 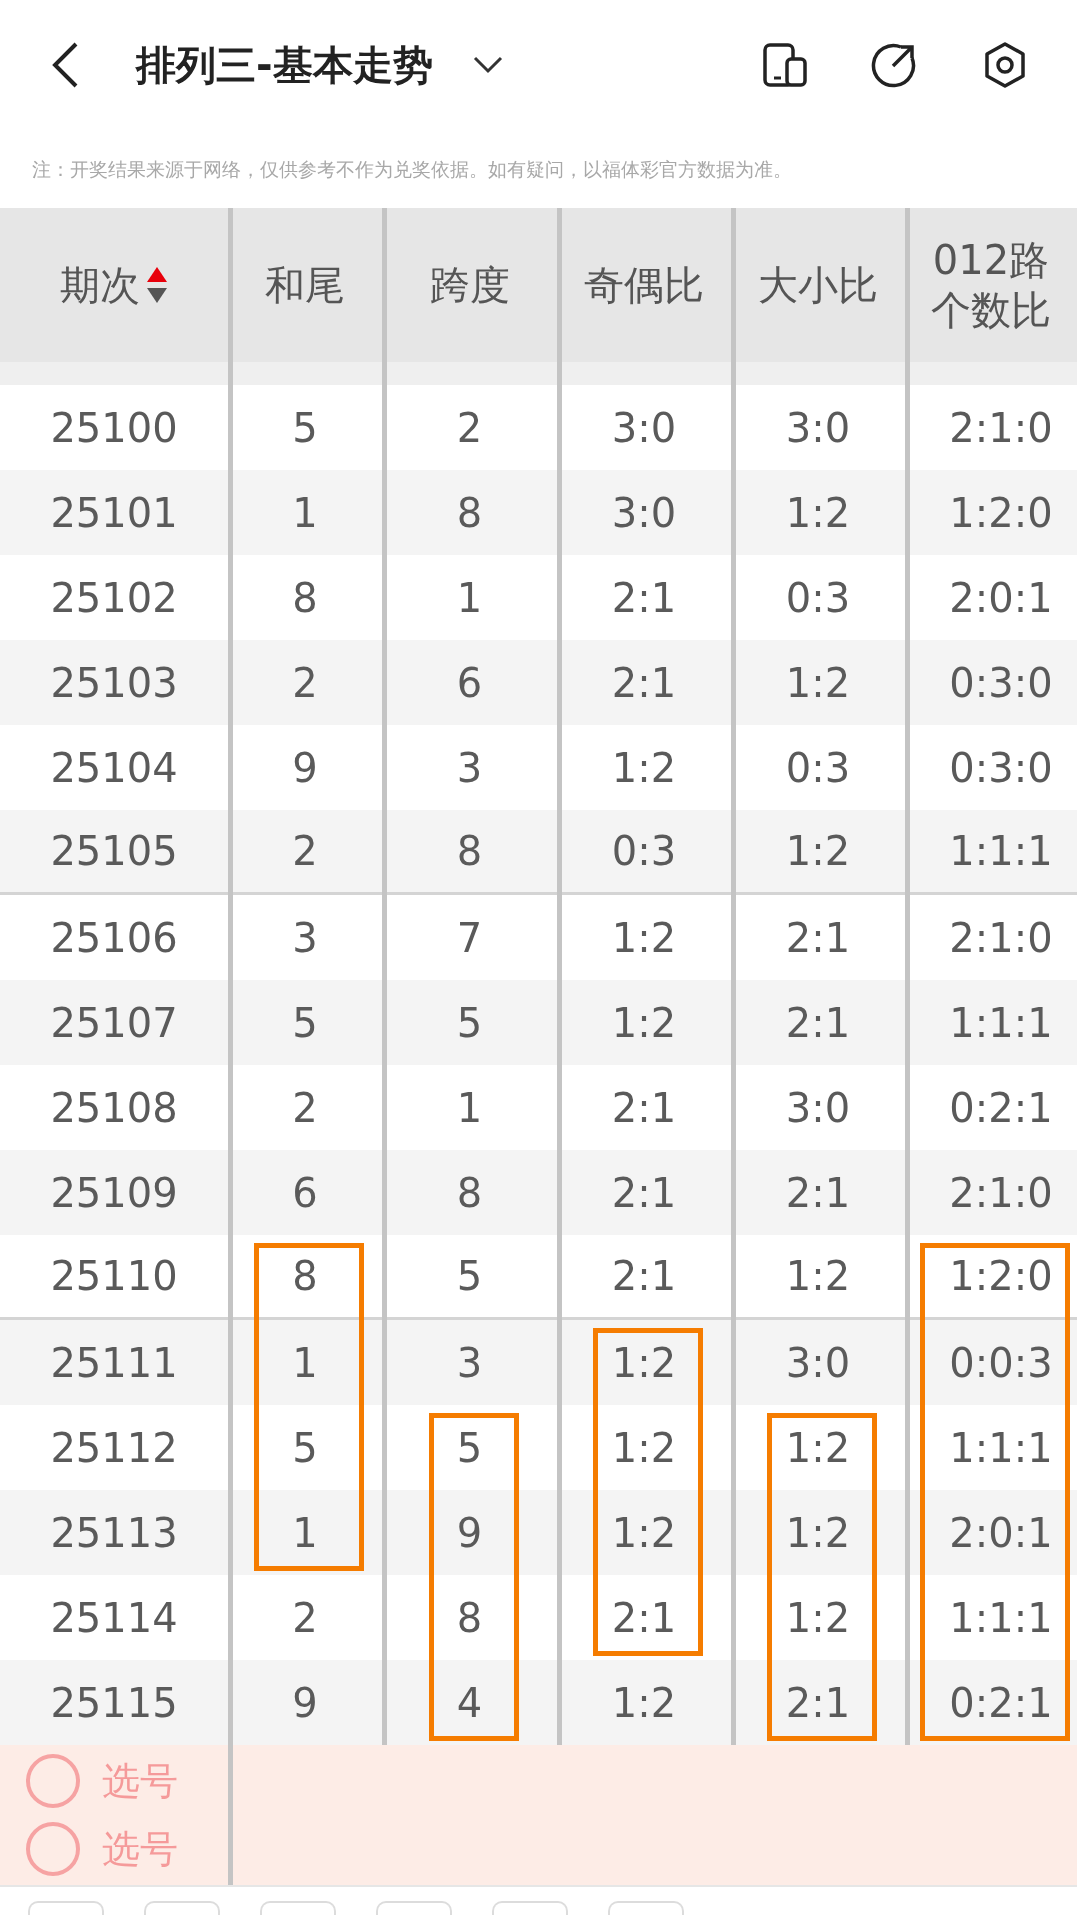 I want to click on disclaimer-note: 注：开奖结果来源于网络，仅供参考不作为兑奖依据。如有疑问，以福体彩官方数据为准。, so click(x=412, y=169).